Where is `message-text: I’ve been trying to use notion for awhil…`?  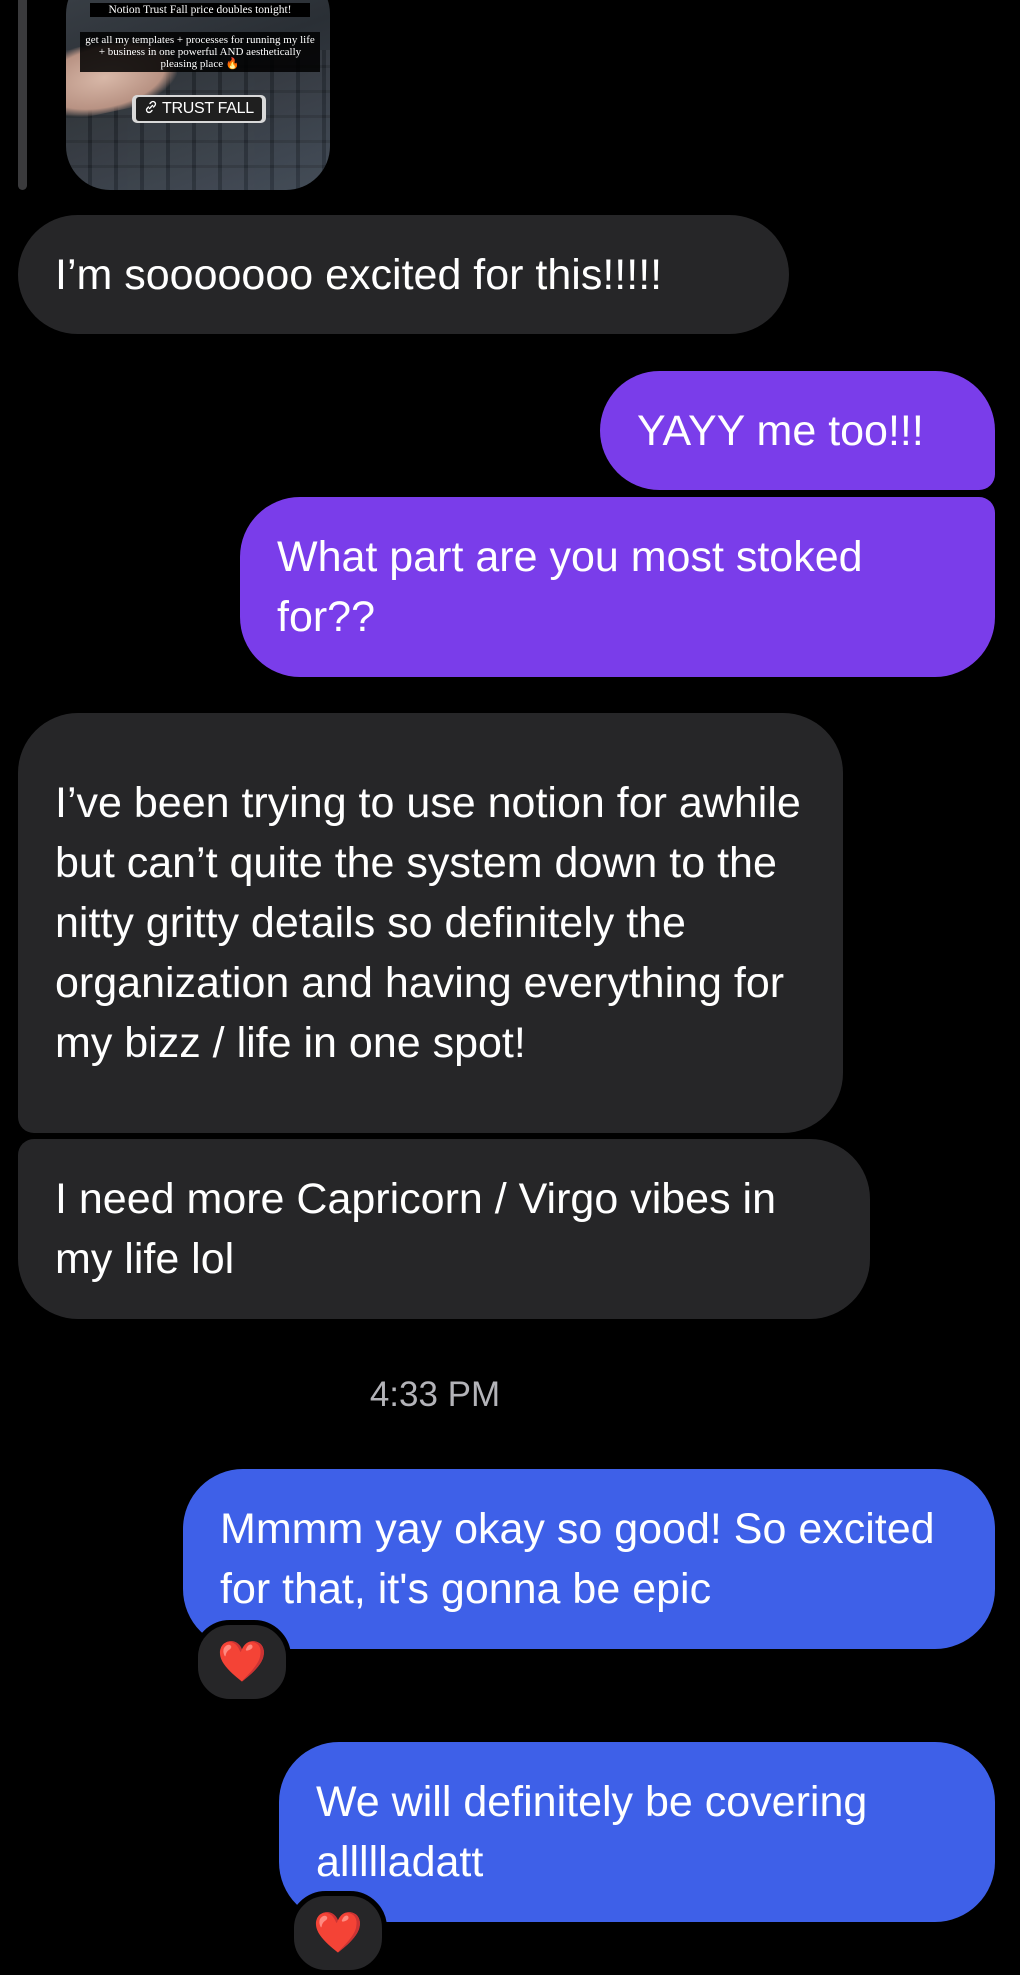 message-text: I’ve been trying to use notion for awhil… is located at coordinates (428, 923).